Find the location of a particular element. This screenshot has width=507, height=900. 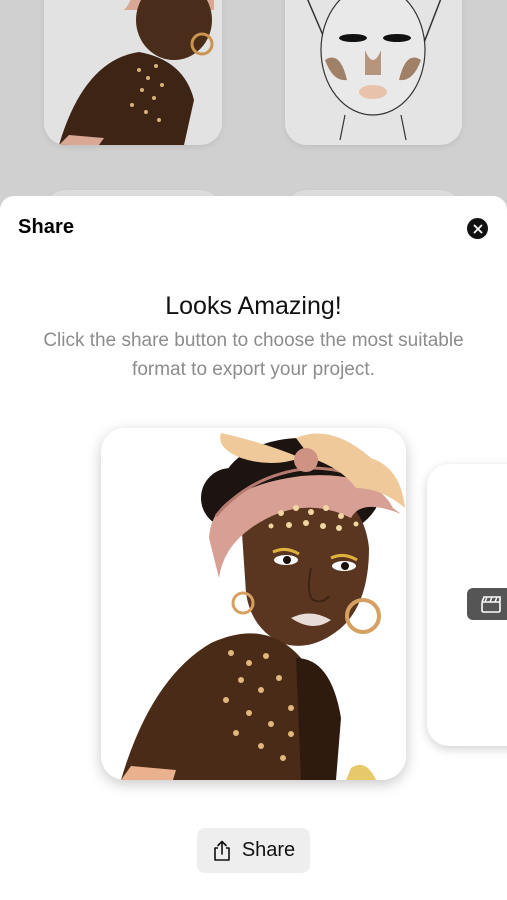

close-button is located at coordinates (477, 228).